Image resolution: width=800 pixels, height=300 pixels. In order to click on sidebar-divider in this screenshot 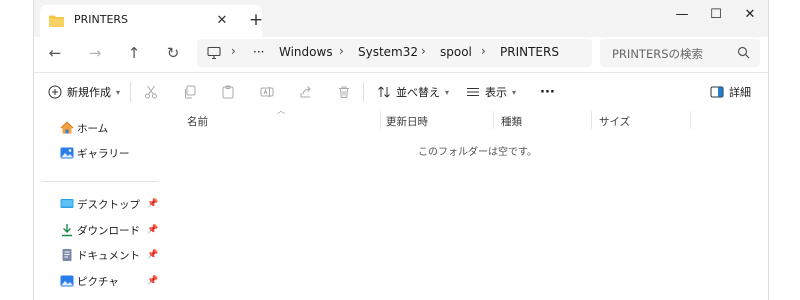, I will do `click(100, 181)`.